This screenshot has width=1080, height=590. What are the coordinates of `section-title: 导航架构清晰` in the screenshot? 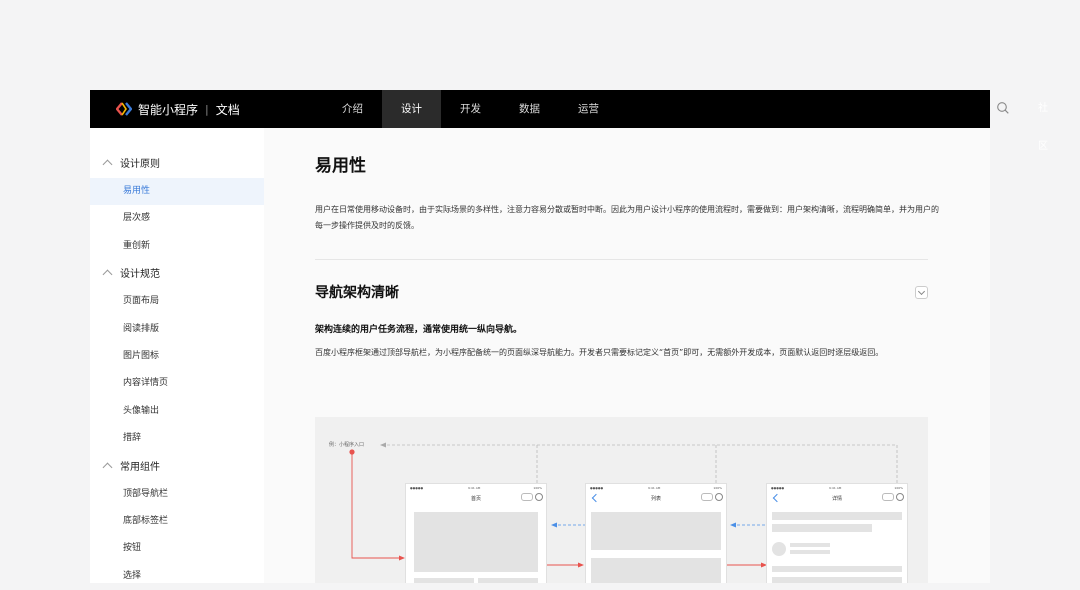 It's located at (357, 293).